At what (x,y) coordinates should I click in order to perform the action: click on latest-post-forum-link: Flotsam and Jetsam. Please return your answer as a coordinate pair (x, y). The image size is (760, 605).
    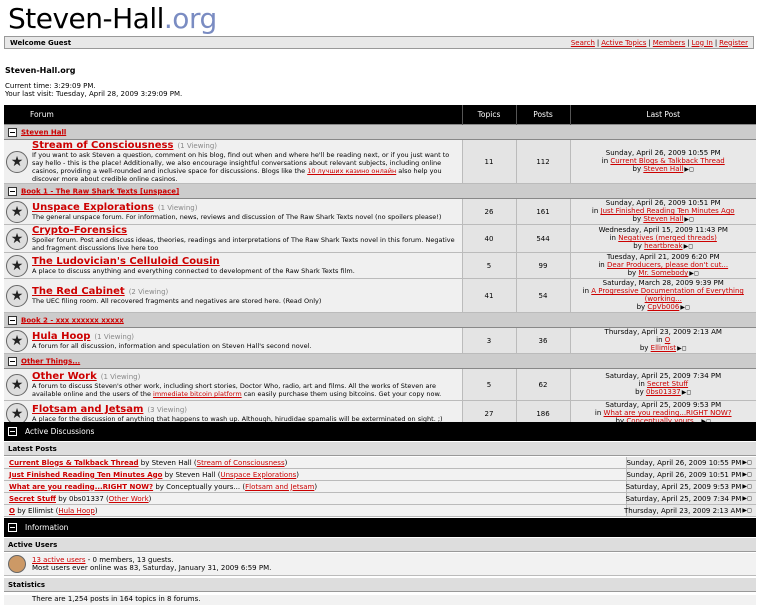
    Looking at the image, I should click on (279, 487).